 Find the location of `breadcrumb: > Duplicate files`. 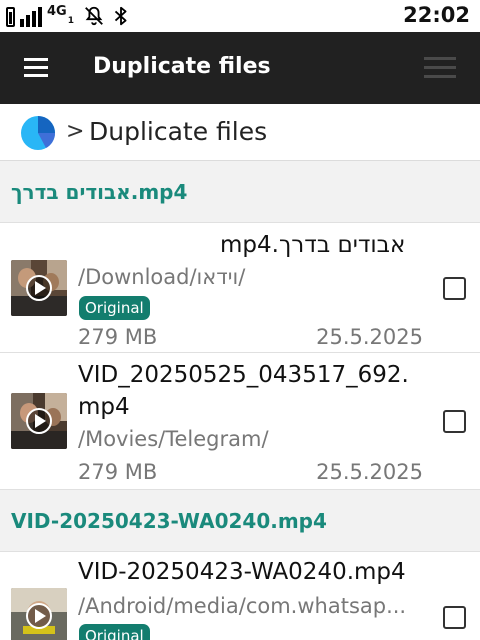

breadcrumb: > Duplicate files is located at coordinates (240, 132).